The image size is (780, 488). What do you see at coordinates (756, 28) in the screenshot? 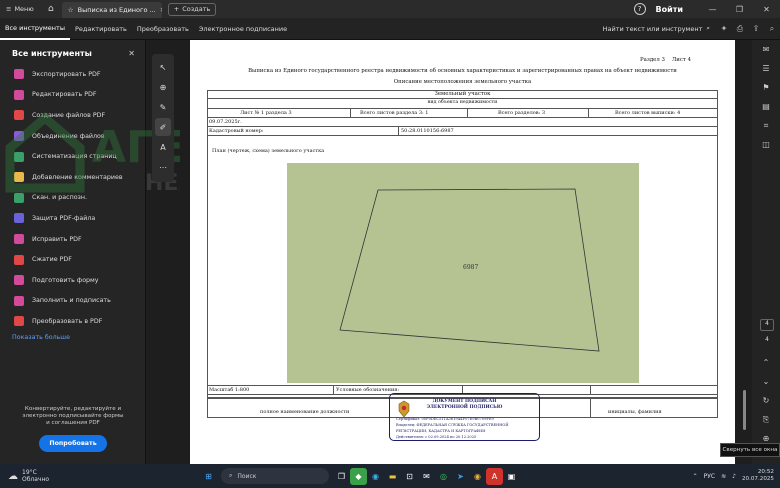
I see `share-icon: ⇪` at bounding box center [756, 28].